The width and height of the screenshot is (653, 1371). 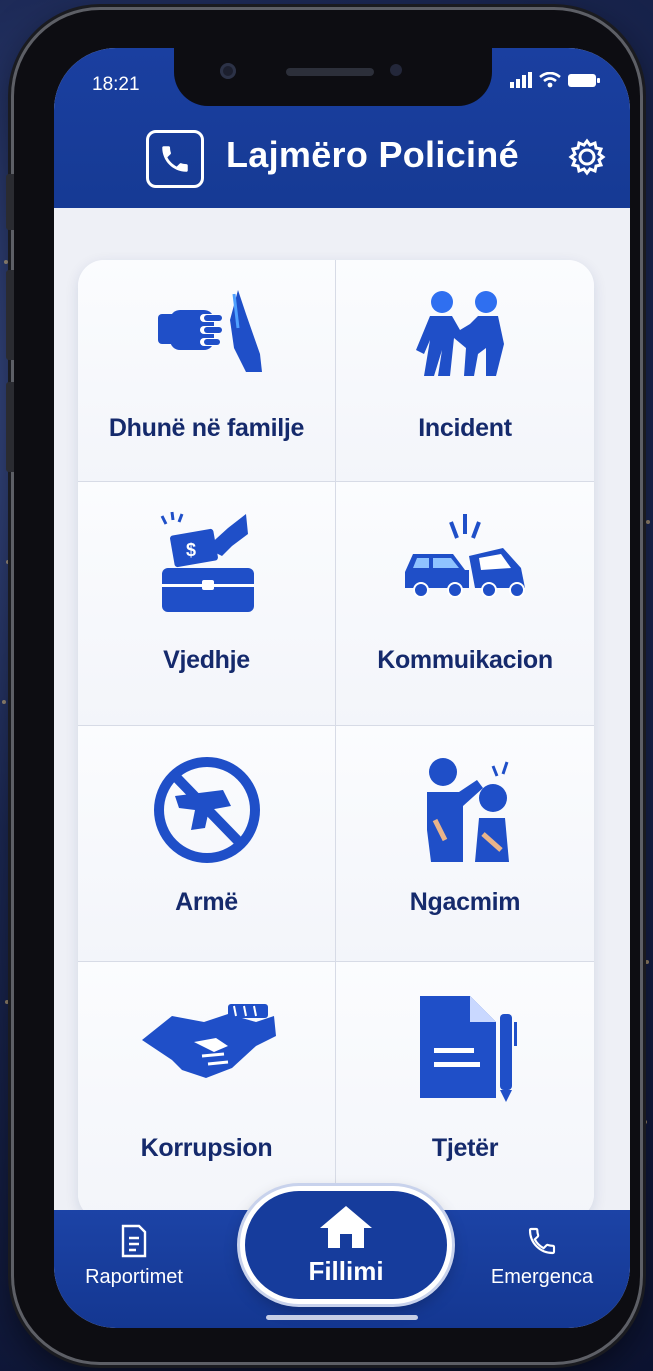 What do you see at coordinates (468, 810) in the screenshot?
I see `harassment-icon` at bounding box center [468, 810].